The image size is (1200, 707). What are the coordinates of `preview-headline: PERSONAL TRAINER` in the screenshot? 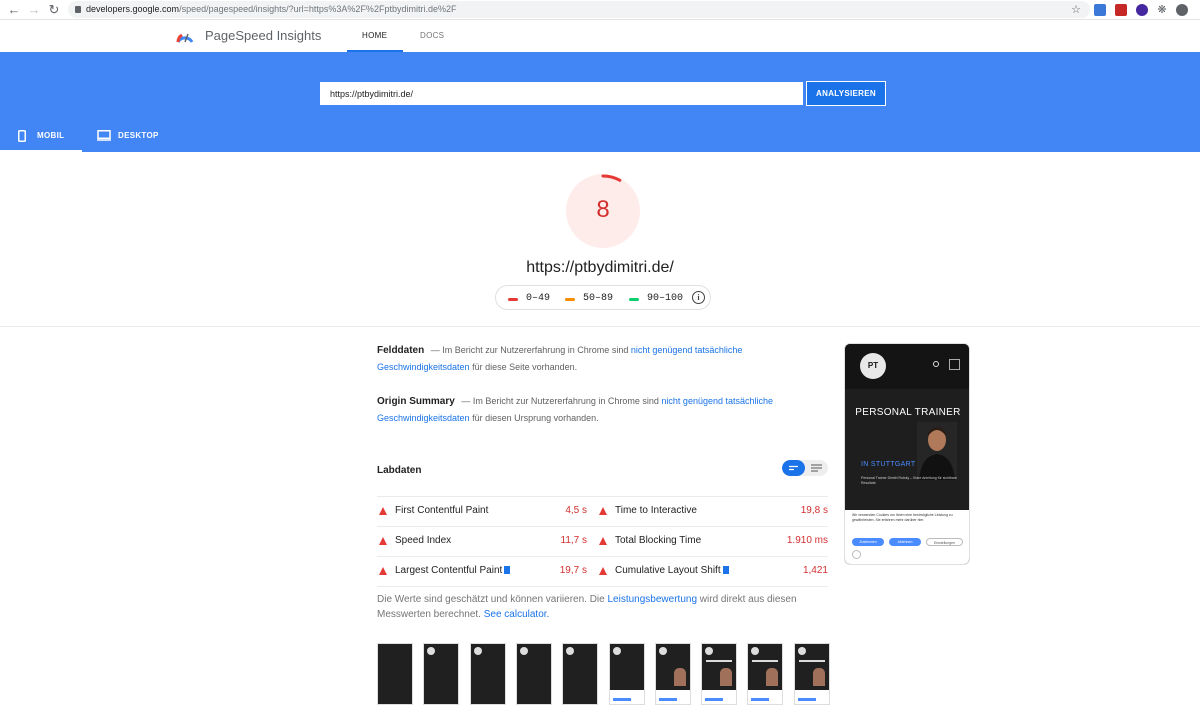 It's located at (908, 412).